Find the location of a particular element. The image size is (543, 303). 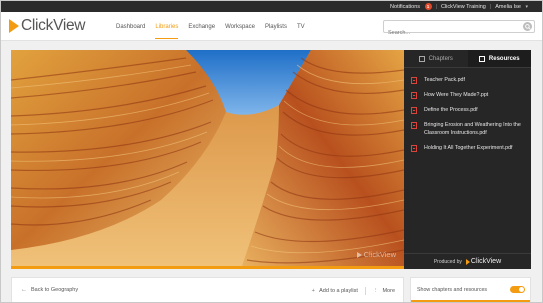

nav-tv: TV is located at coordinates (301, 26).